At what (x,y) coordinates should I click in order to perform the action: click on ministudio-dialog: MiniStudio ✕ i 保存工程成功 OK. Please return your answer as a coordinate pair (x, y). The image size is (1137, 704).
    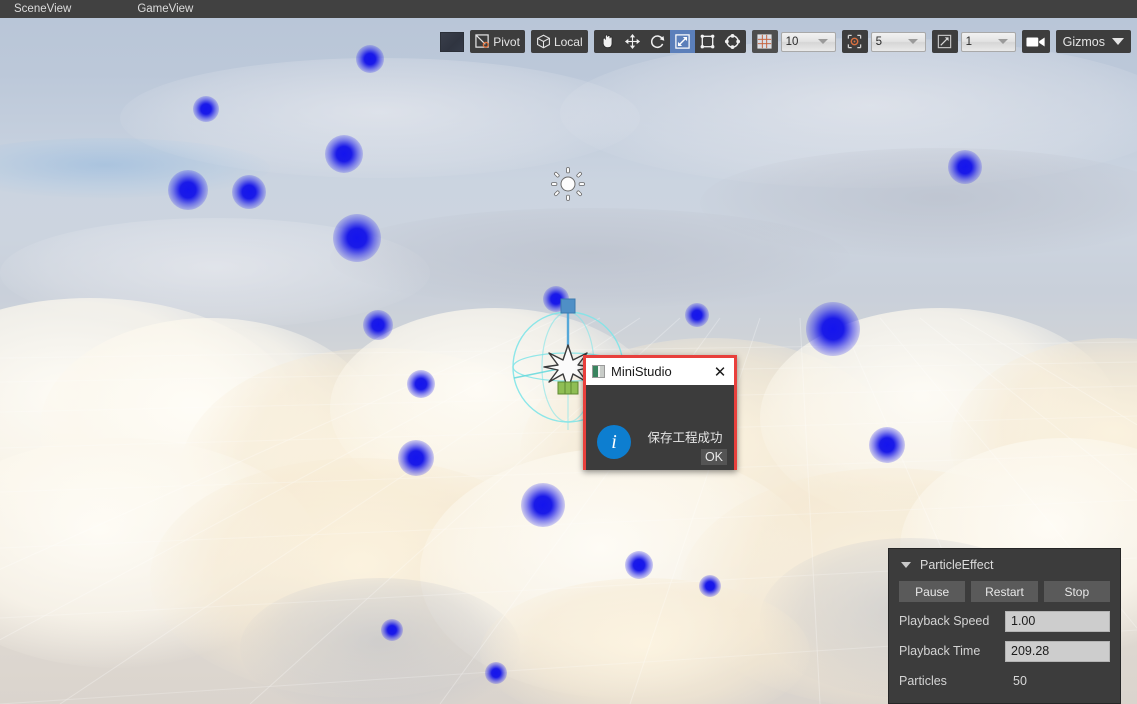
    Looking at the image, I should click on (660, 412).